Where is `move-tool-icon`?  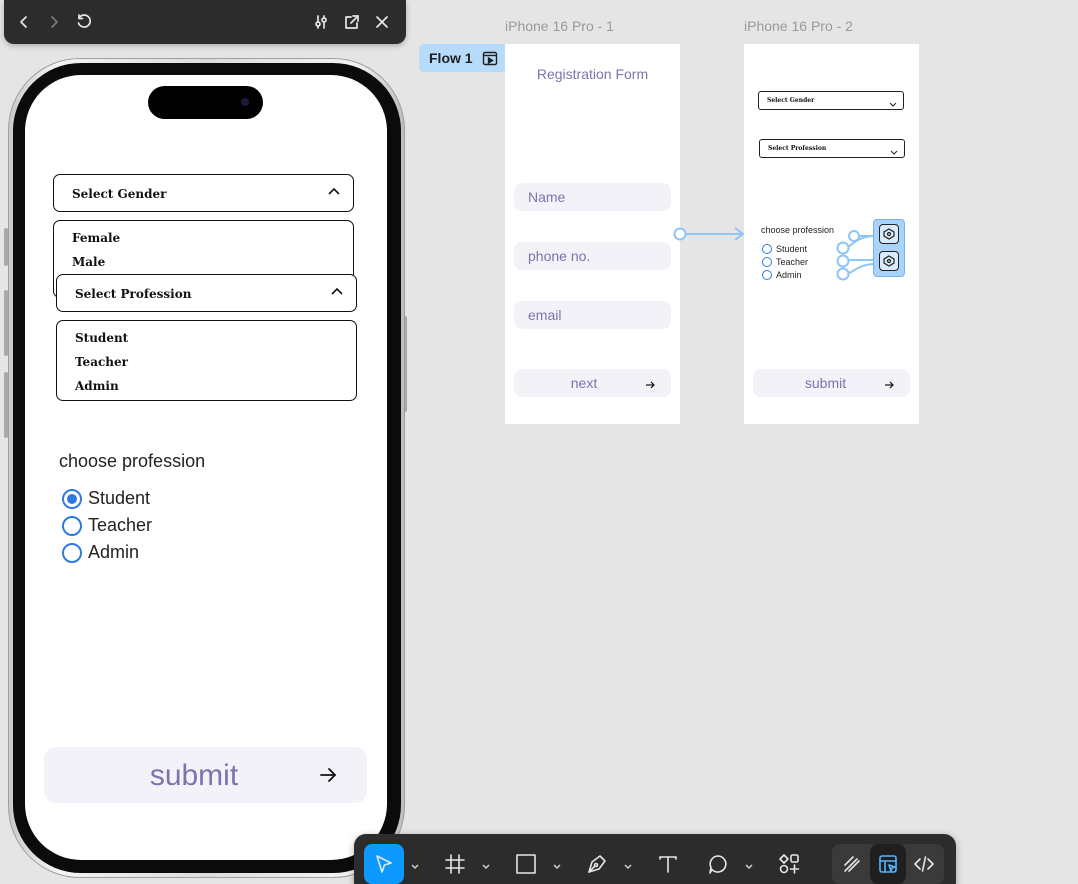 move-tool-icon is located at coordinates (384, 864).